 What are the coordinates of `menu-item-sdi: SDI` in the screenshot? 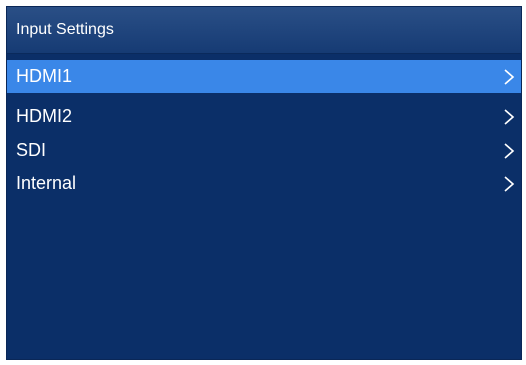 It's located at (264, 150).